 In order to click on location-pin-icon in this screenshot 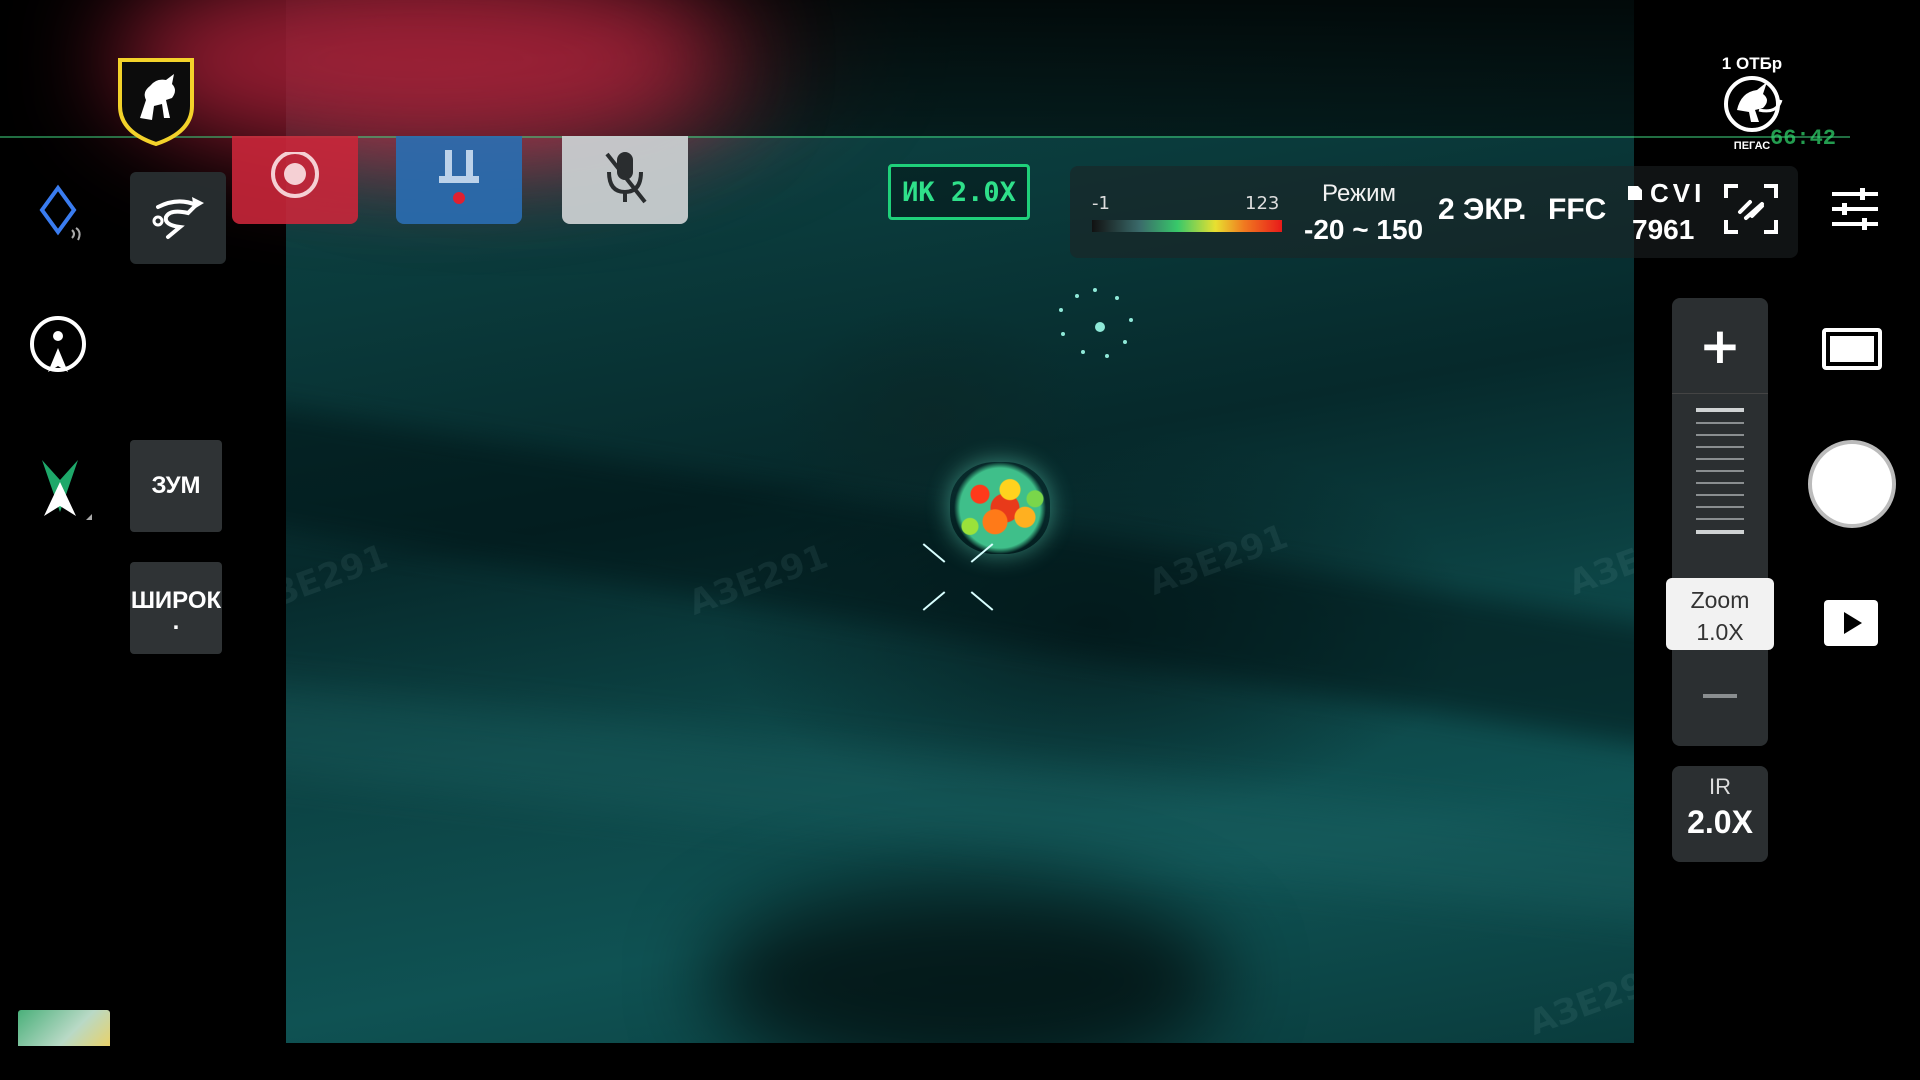, I will do `click(58, 347)`.